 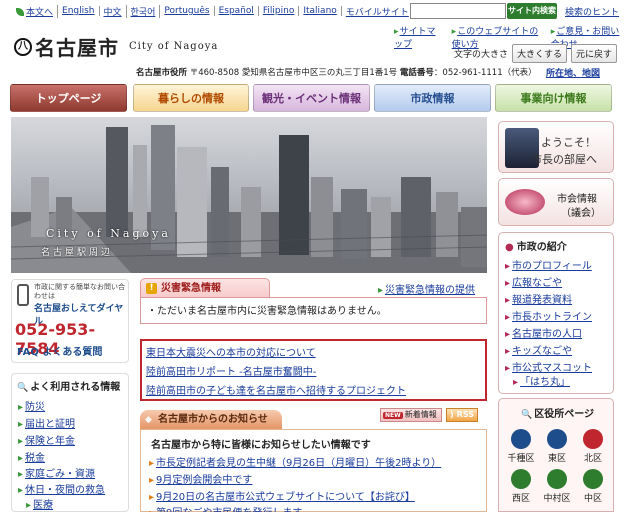 What do you see at coordinates (417, 37) in the screenshot?
I see `sitemap-link: サイトマップ` at bounding box center [417, 37].